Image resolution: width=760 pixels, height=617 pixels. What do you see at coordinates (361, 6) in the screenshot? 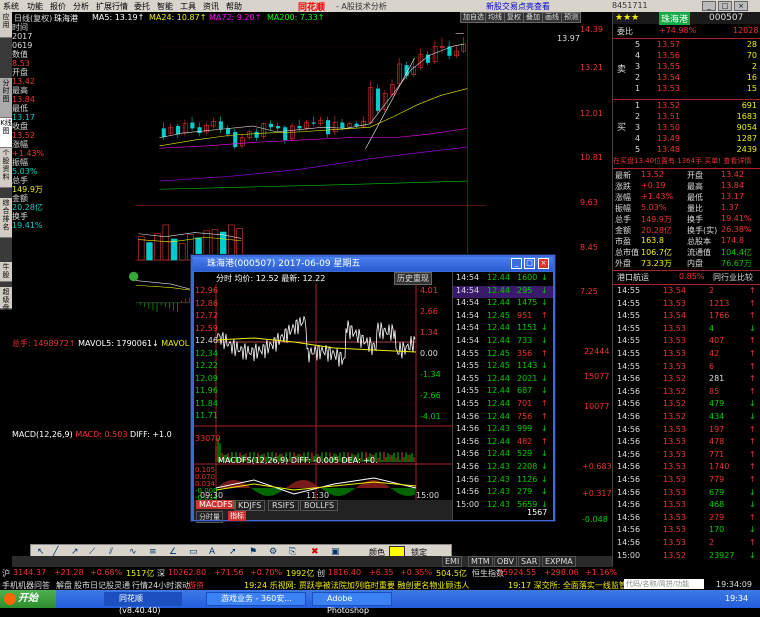
I see `app-subtitle: - A股技术分析` at bounding box center [361, 6].